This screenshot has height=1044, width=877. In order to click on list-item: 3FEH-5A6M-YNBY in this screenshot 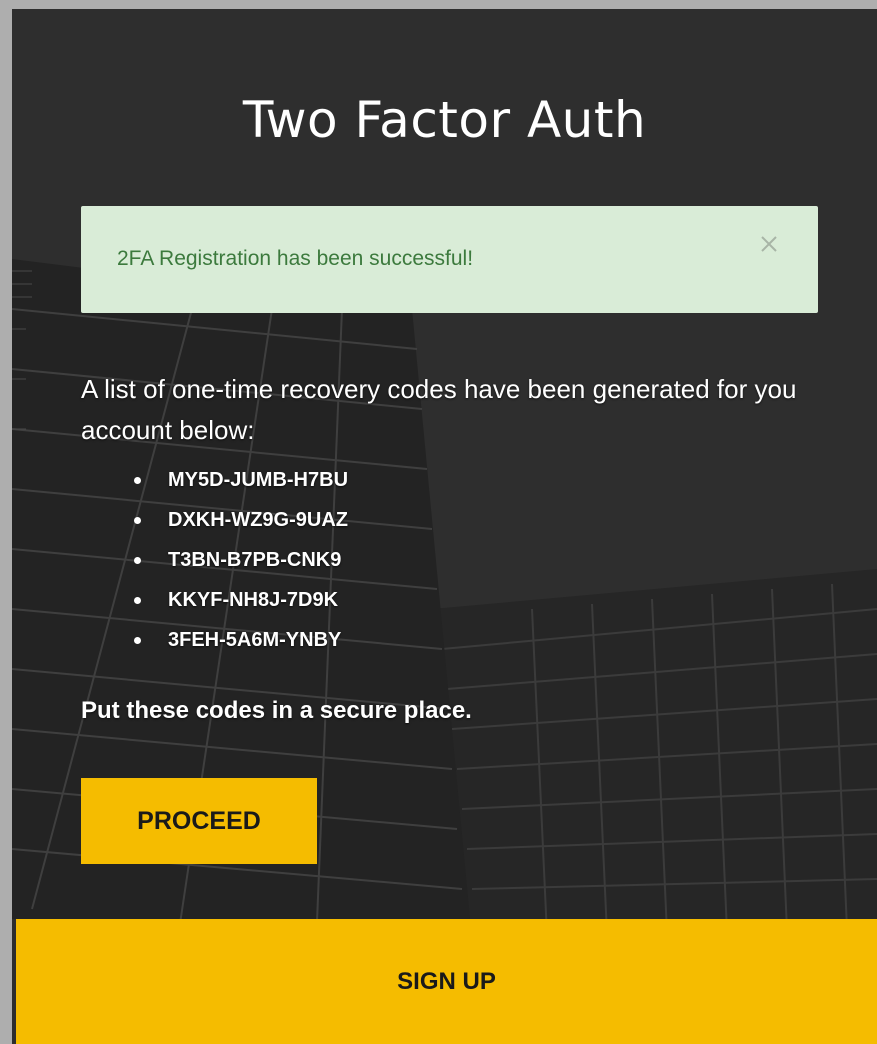, I will do `click(240, 644)`.